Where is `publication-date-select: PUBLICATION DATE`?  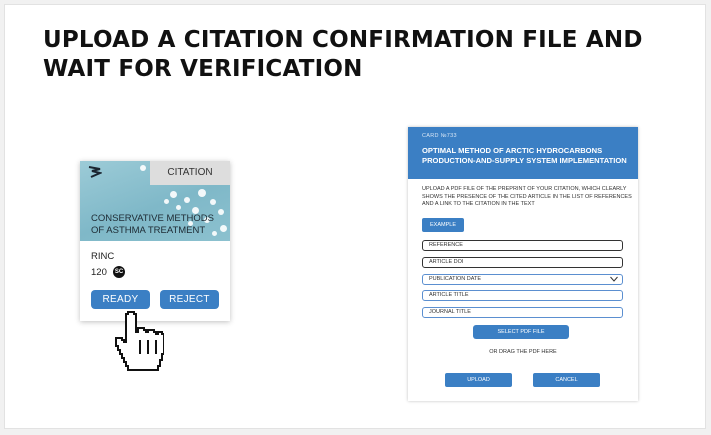 publication-date-select: PUBLICATION DATE is located at coordinates (522, 279).